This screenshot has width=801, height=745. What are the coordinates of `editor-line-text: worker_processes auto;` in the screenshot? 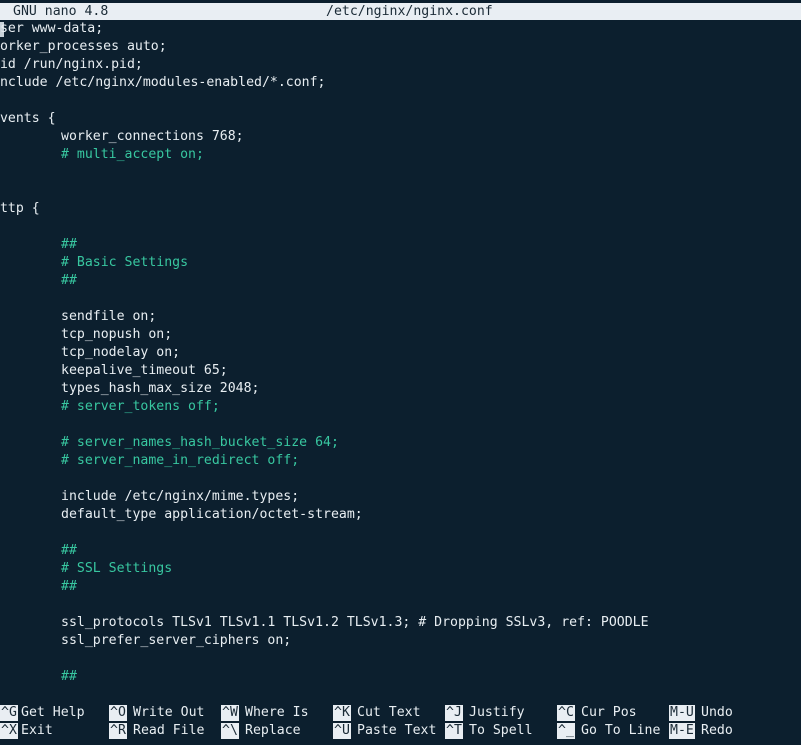 It's located at (83, 46).